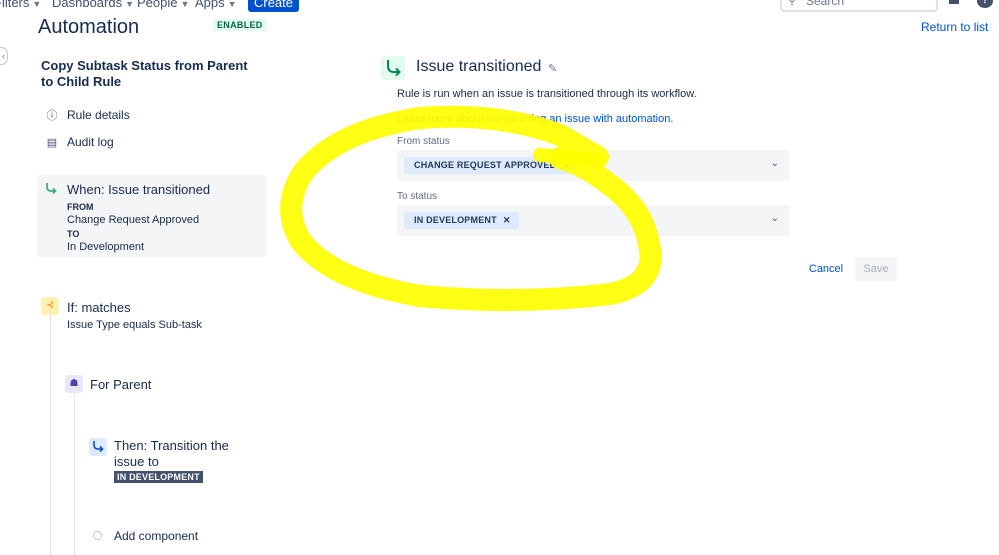 Image resolution: width=999 pixels, height=555 pixels. What do you see at coordinates (442, 119) in the screenshot?
I see `learn-more-prefix: Learn more about` at bounding box center [442, 119].